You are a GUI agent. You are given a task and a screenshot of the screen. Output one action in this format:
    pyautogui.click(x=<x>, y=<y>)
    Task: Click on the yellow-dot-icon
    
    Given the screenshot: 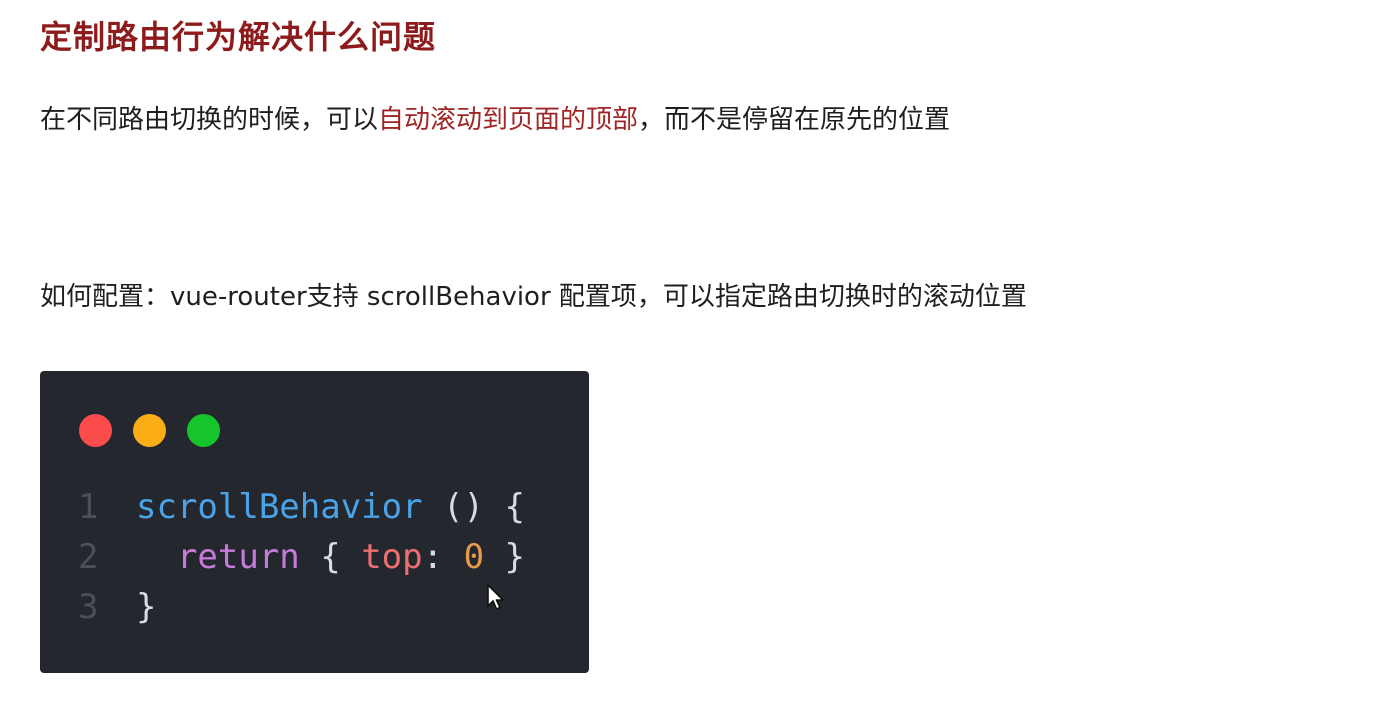 What is the action you would take?
    pyautogui.click(x=149, y=430)
    